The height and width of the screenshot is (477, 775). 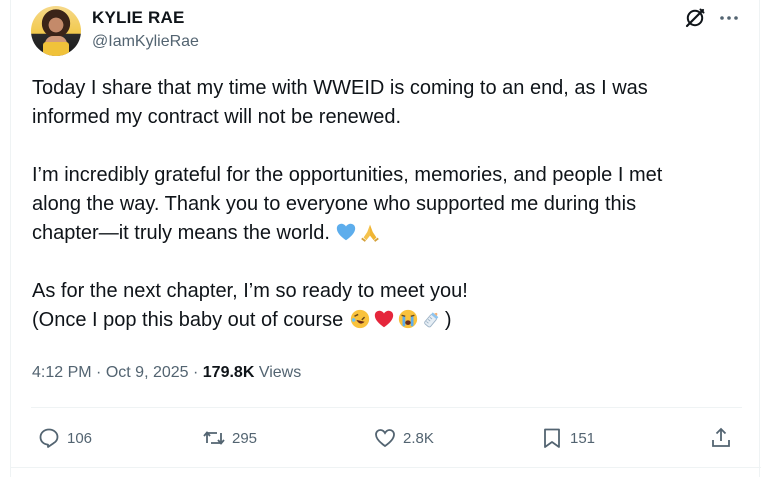 What do you see at coordinates (346, 232) in the screenshot?
I see `blue-heart-emoji-icon` at bounding box center [346, 232].